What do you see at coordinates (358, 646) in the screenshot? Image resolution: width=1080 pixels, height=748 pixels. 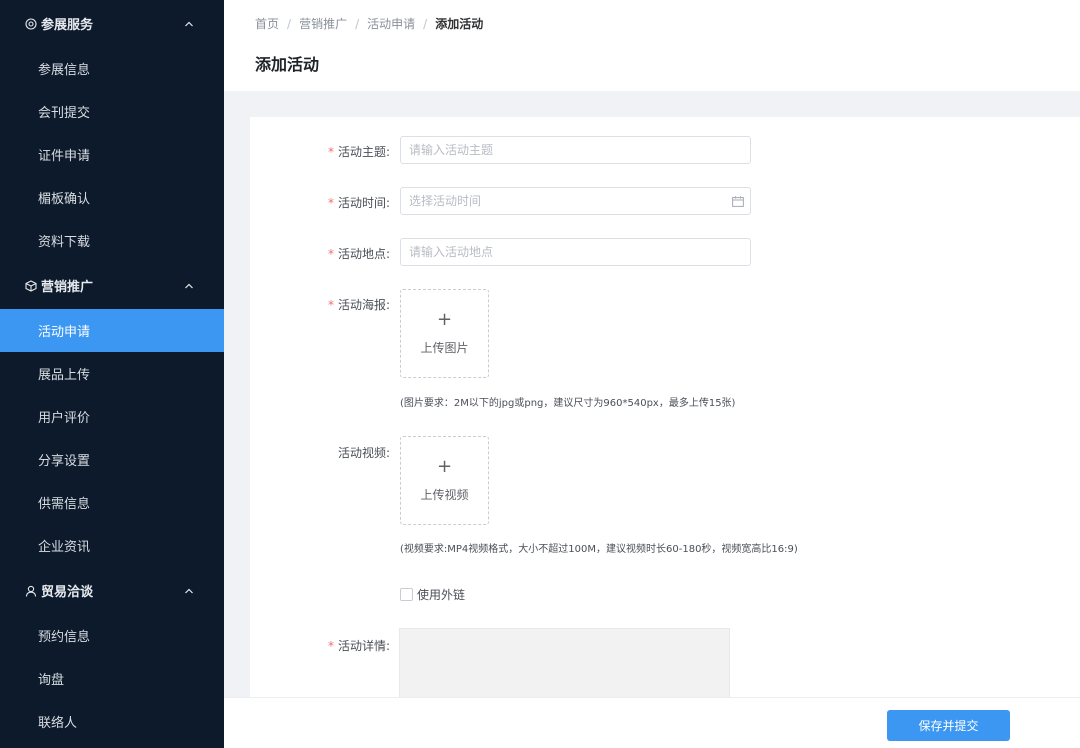 I see `details-label: * 活动详情:` at bounding box center [358, 646].